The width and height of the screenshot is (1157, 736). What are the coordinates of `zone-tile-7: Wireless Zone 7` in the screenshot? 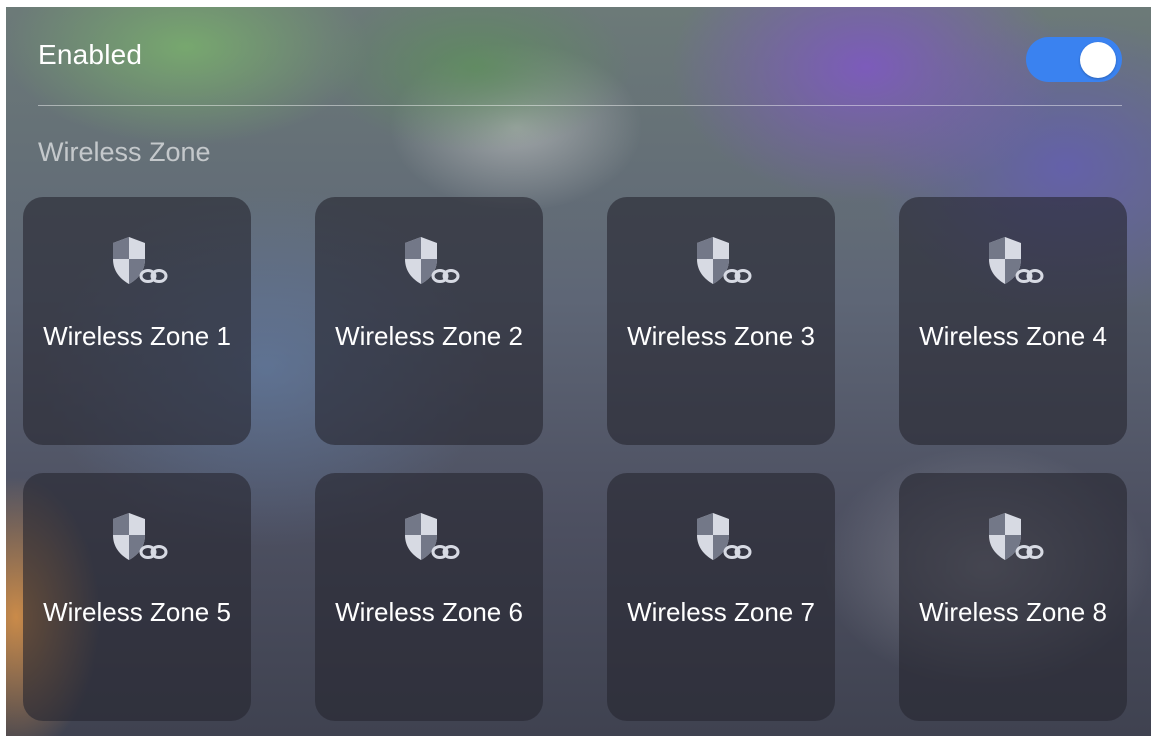 It's located at (721, 597).